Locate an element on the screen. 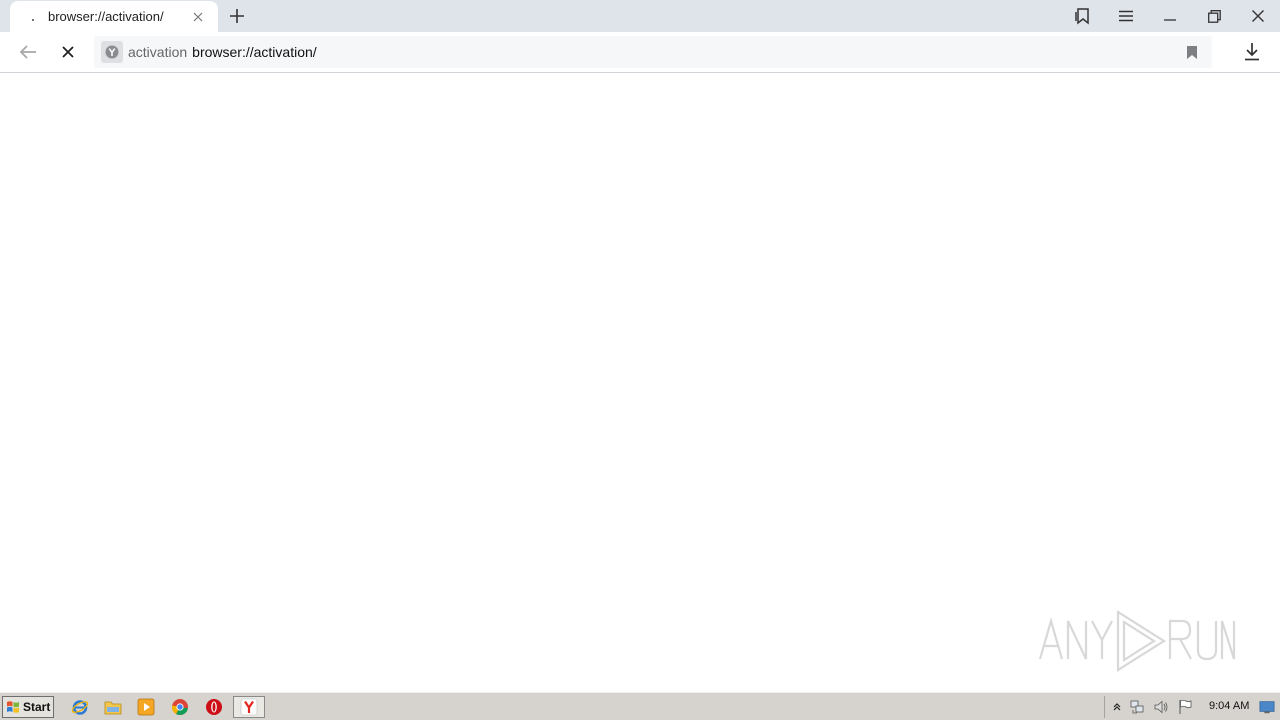  menu-button is located at coordinates (1126, 16).